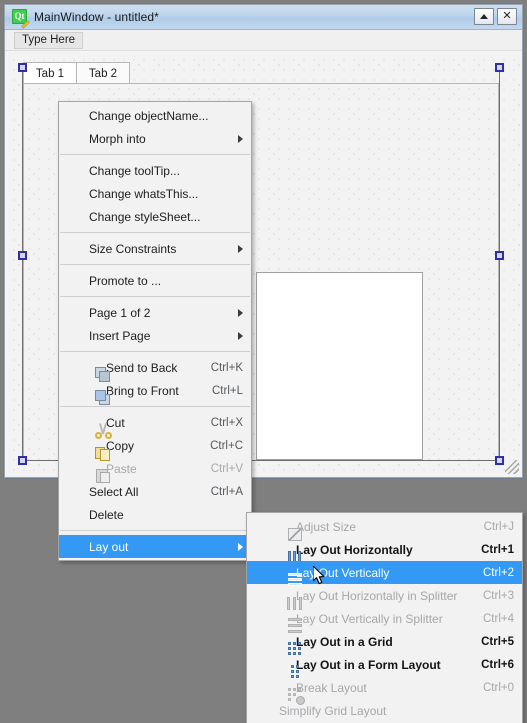 This screenshot has height=723, width=527. Describe the element at coordinates (121, 468) in the screenshot. I see `menu-item-label: Paste` at that location.